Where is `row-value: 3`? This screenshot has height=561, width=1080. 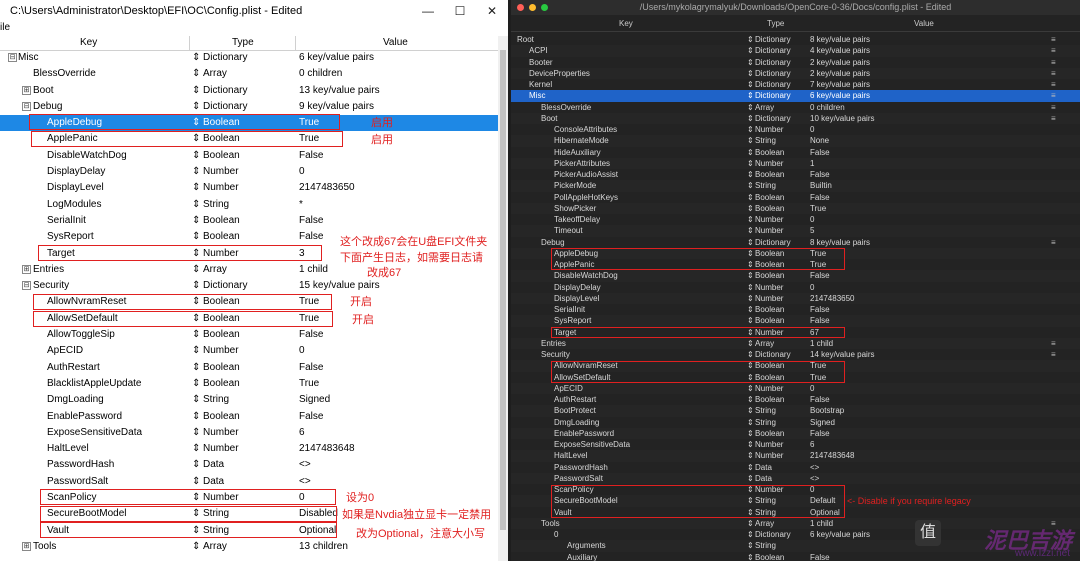 row-value: 3 is located at coordinates (302, 253).